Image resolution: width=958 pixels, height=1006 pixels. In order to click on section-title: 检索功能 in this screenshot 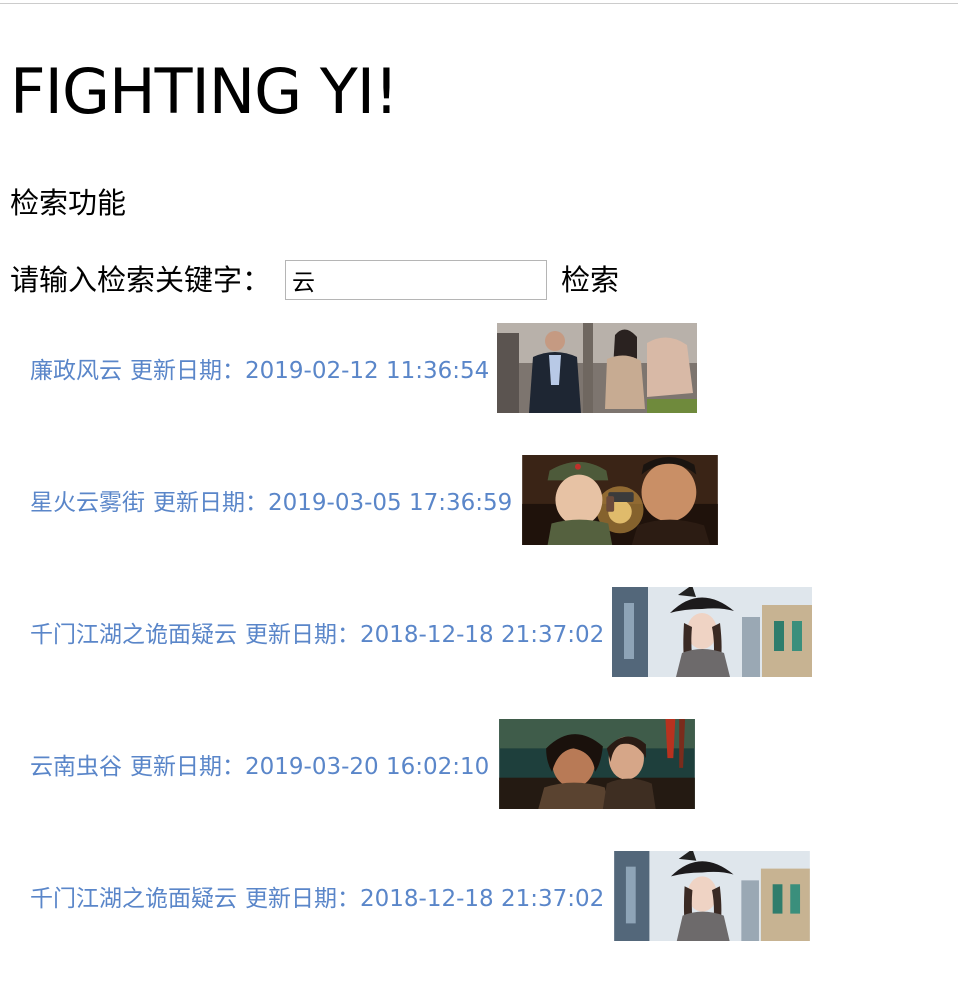, I will do `click(68, 203)`.